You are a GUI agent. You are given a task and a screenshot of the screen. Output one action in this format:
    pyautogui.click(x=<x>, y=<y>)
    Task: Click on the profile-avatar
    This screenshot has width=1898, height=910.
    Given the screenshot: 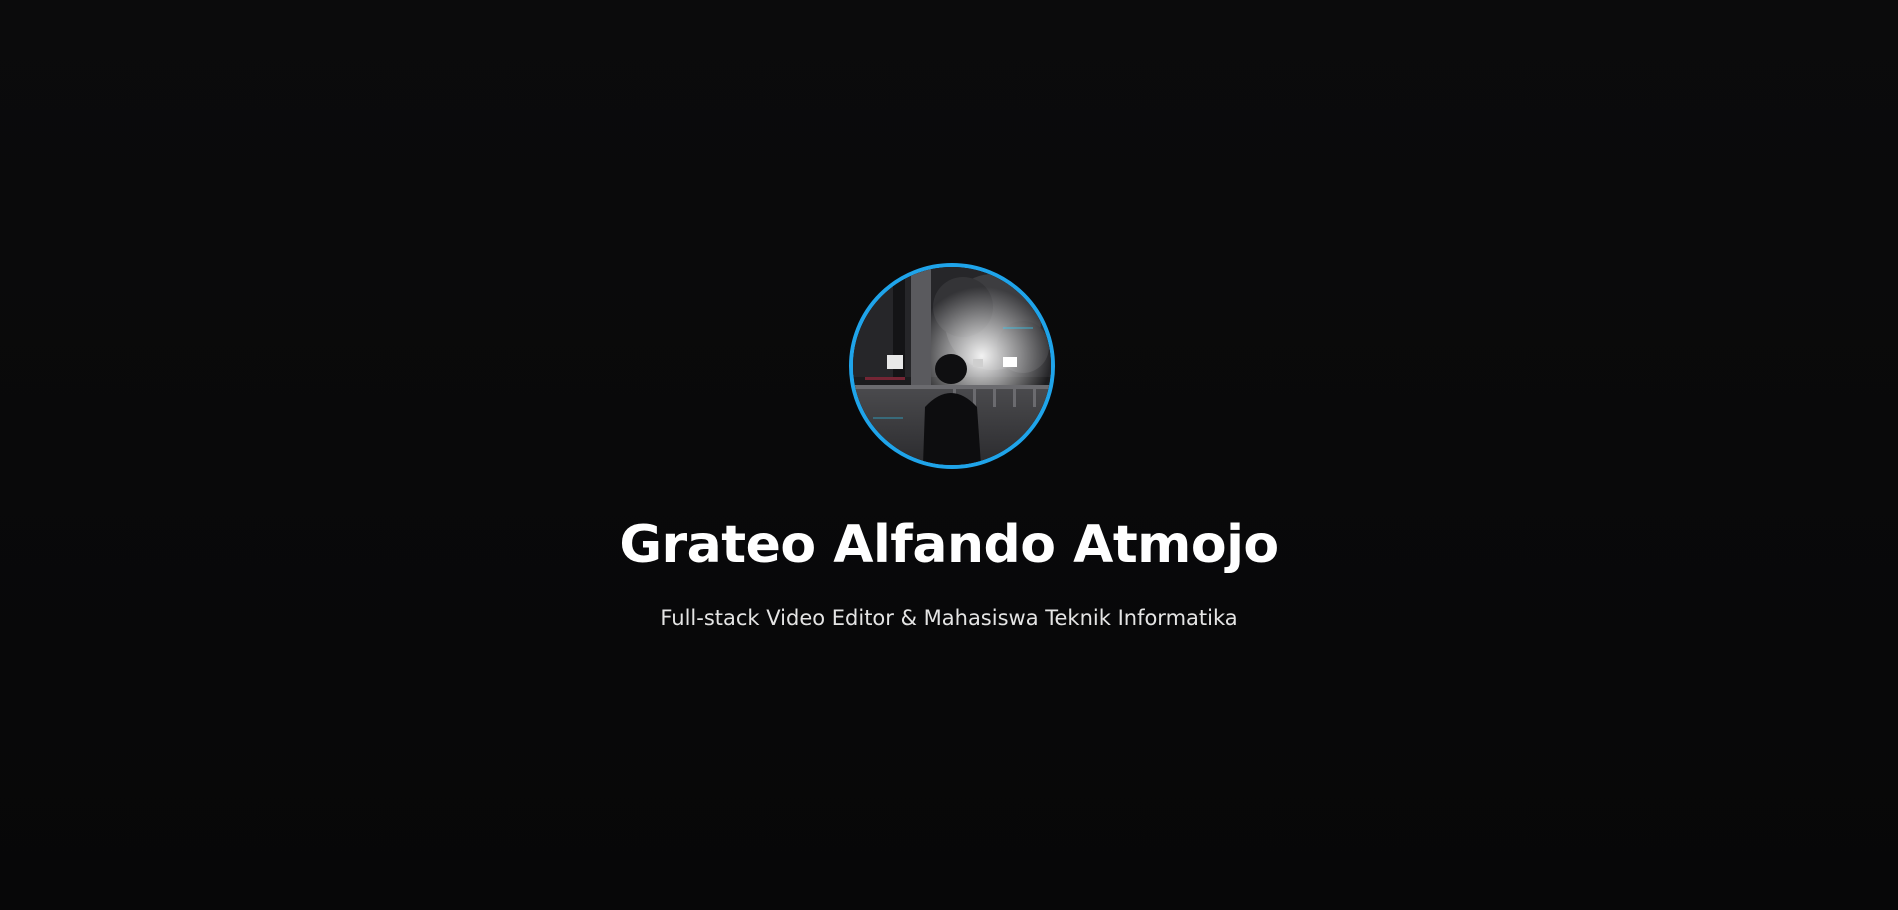 What is the action you would take?
    pyautogui.click(x=952, y=366)
    